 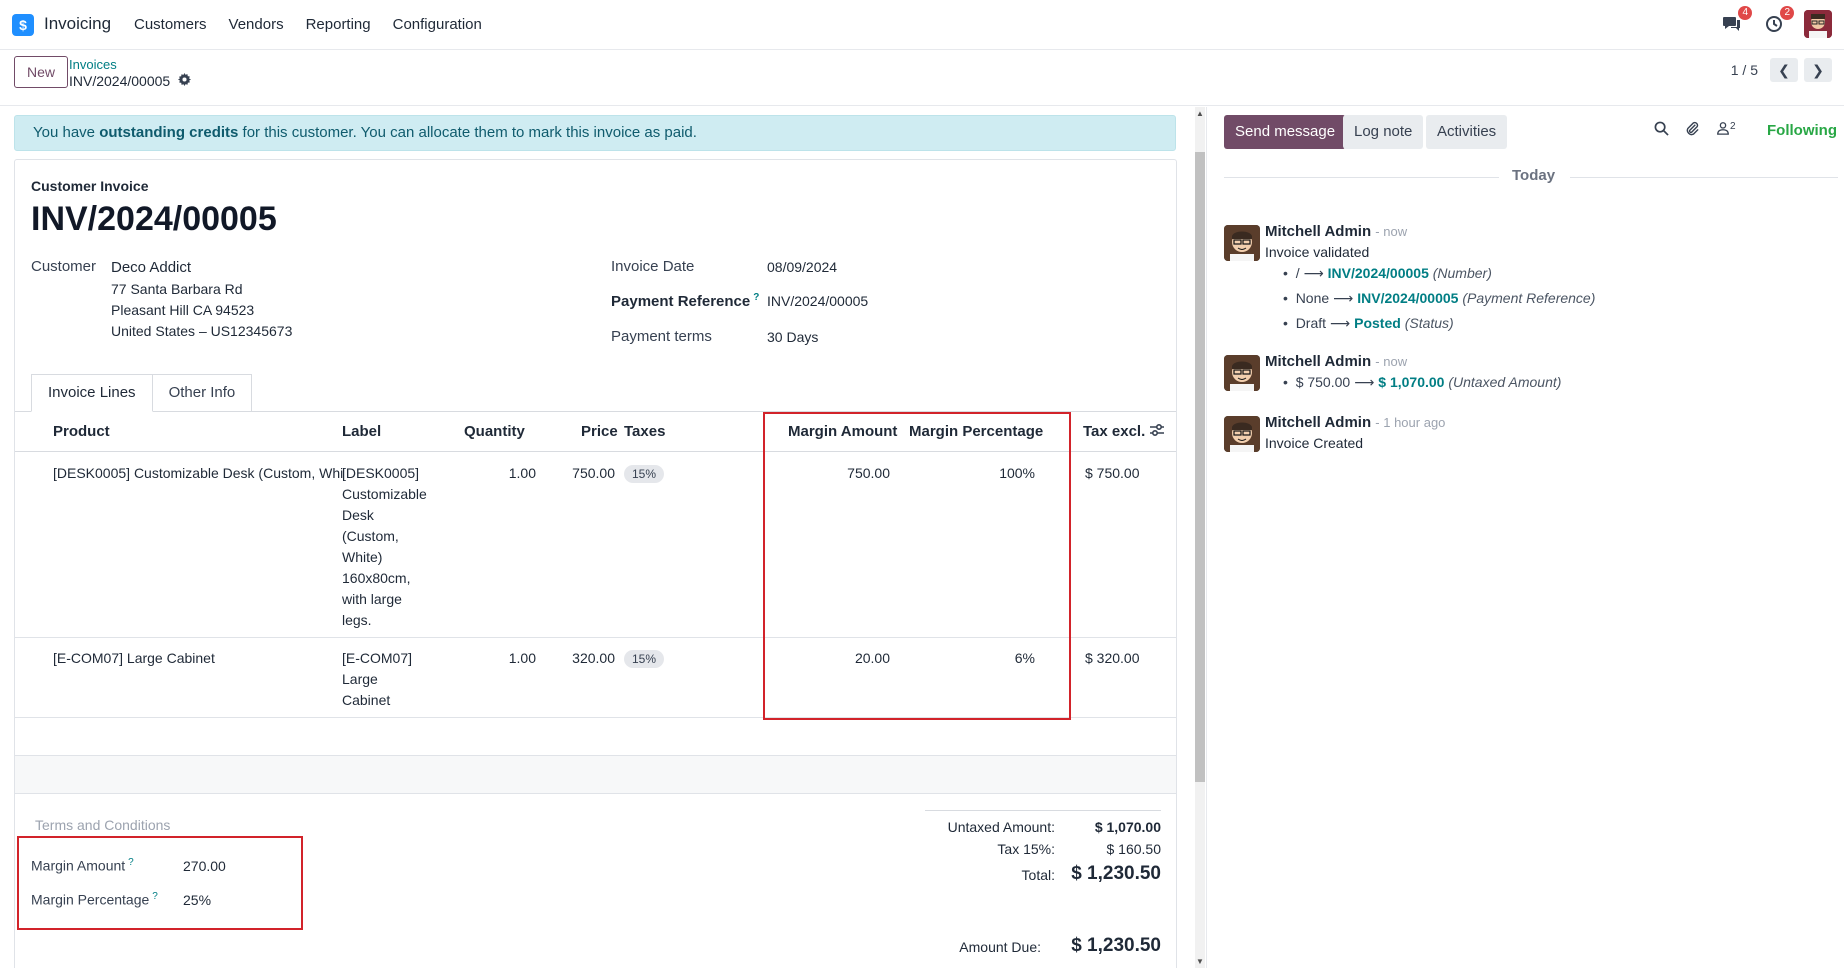 What do you see at coordinates (1383, 132) in the screenshot?
I see `log-note-button: Log note` at bounding box center [1383, 132].